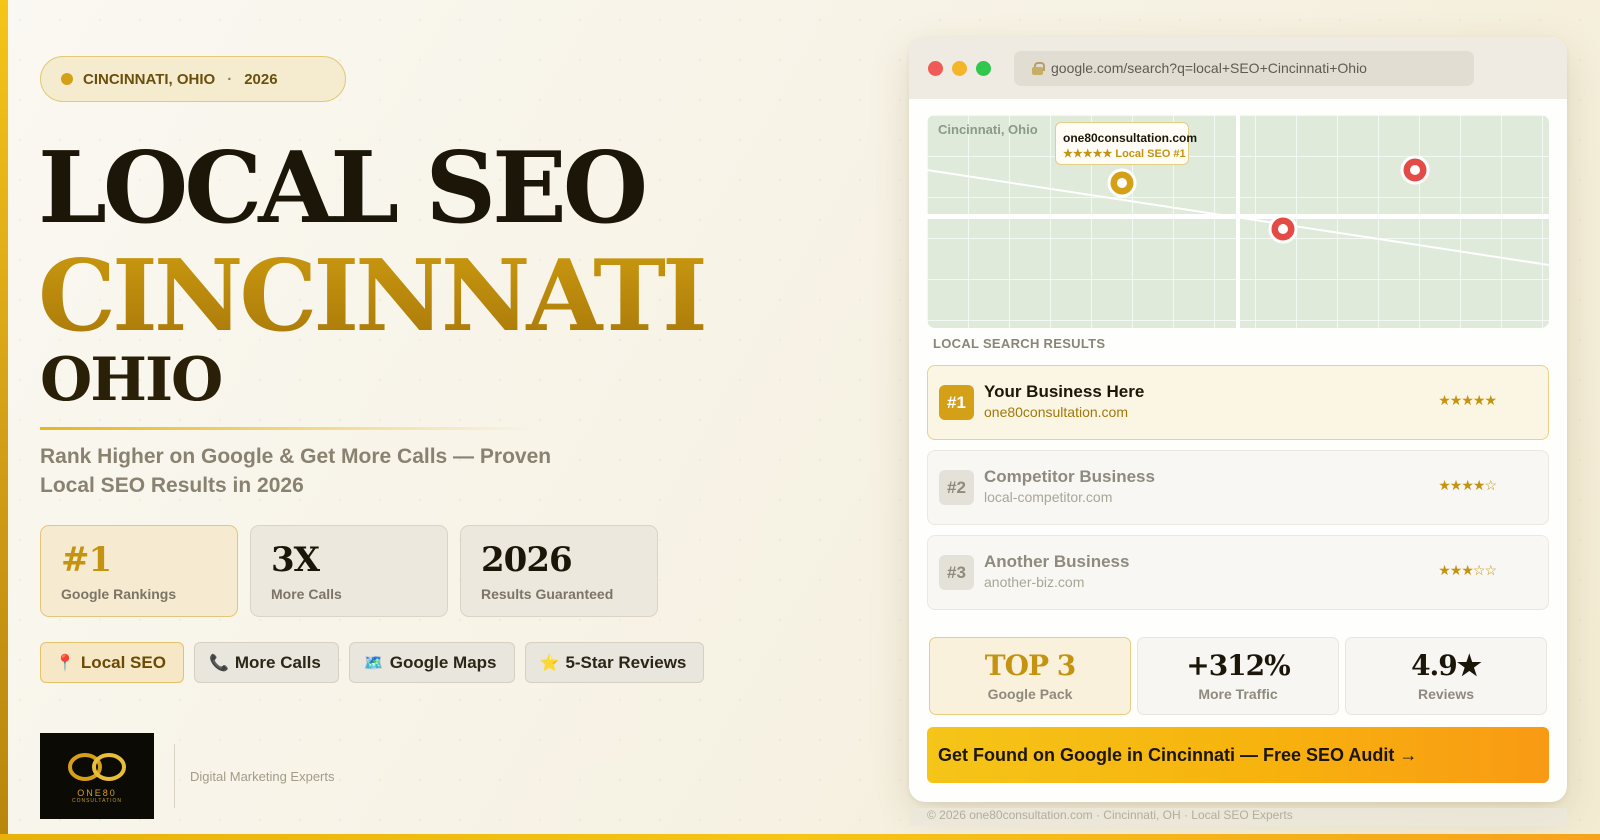 This screenshot has width=1600, height=840. What do you see at coordinates (343, 188) in the screenshot?
I see `headline-line-1: LOCAL SEO` at bounding box center [343, 188].